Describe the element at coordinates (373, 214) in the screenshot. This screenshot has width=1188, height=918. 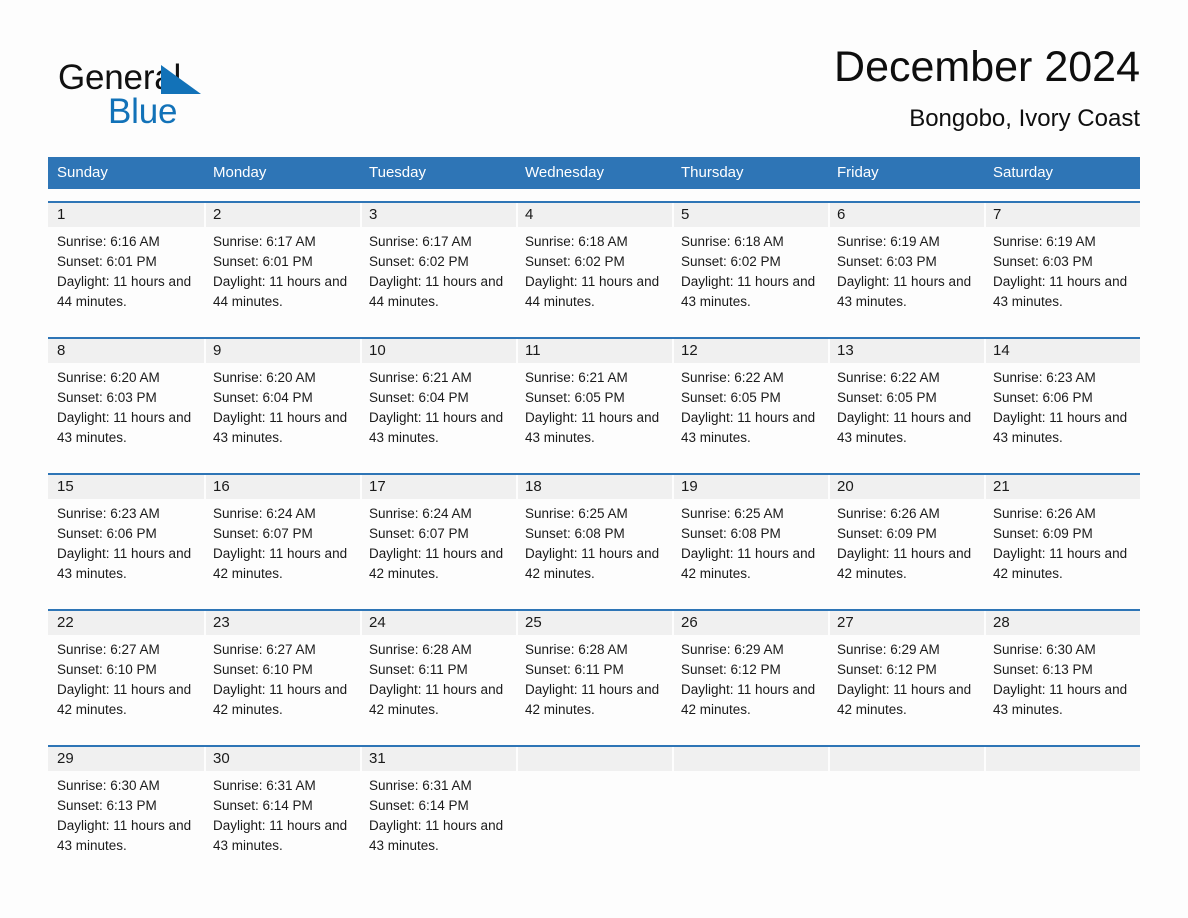
I see `day-number: 3` at that location.